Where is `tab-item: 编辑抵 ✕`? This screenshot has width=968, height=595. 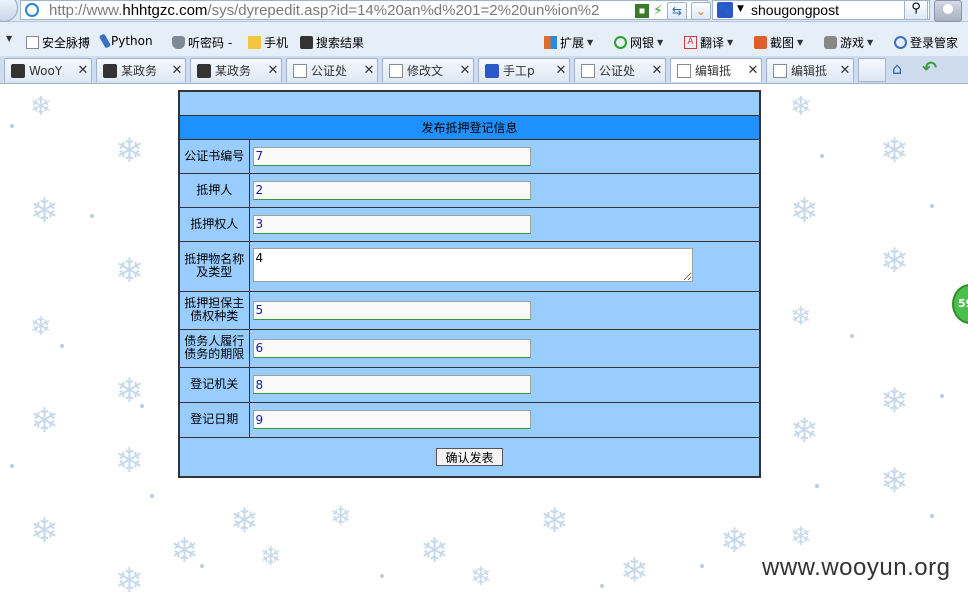 tab-item: 编辑抵 ✕ is located at coordinates (810, 70).